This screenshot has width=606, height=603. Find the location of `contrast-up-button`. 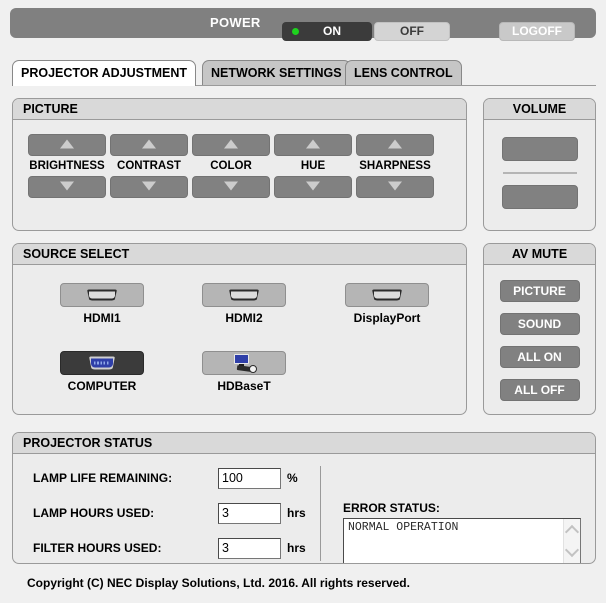

contrast-up-button is located at coordinates (149, 145).